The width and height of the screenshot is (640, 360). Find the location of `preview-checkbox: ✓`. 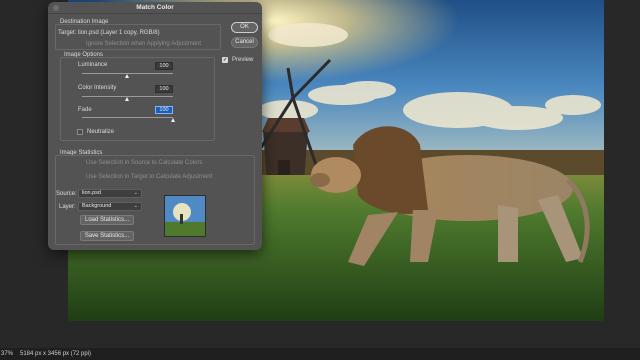

preview-checkbox: ✓ is located at coordinates (225, 60).